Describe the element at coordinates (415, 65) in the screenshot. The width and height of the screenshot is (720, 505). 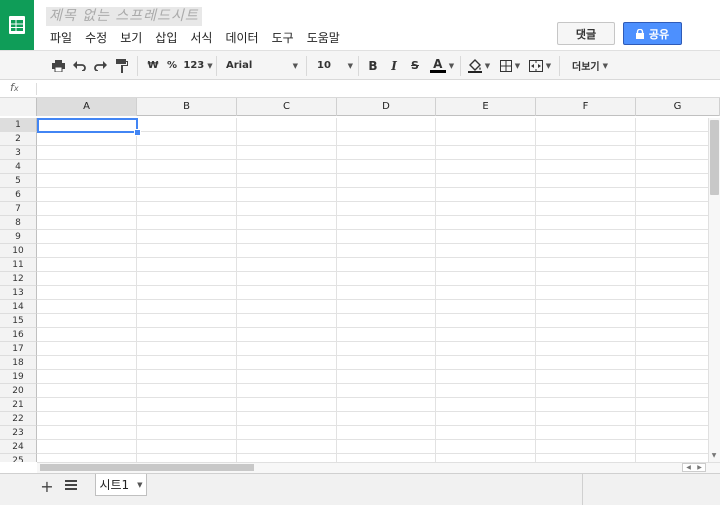
I see `strikethrough-button: S` at that location.